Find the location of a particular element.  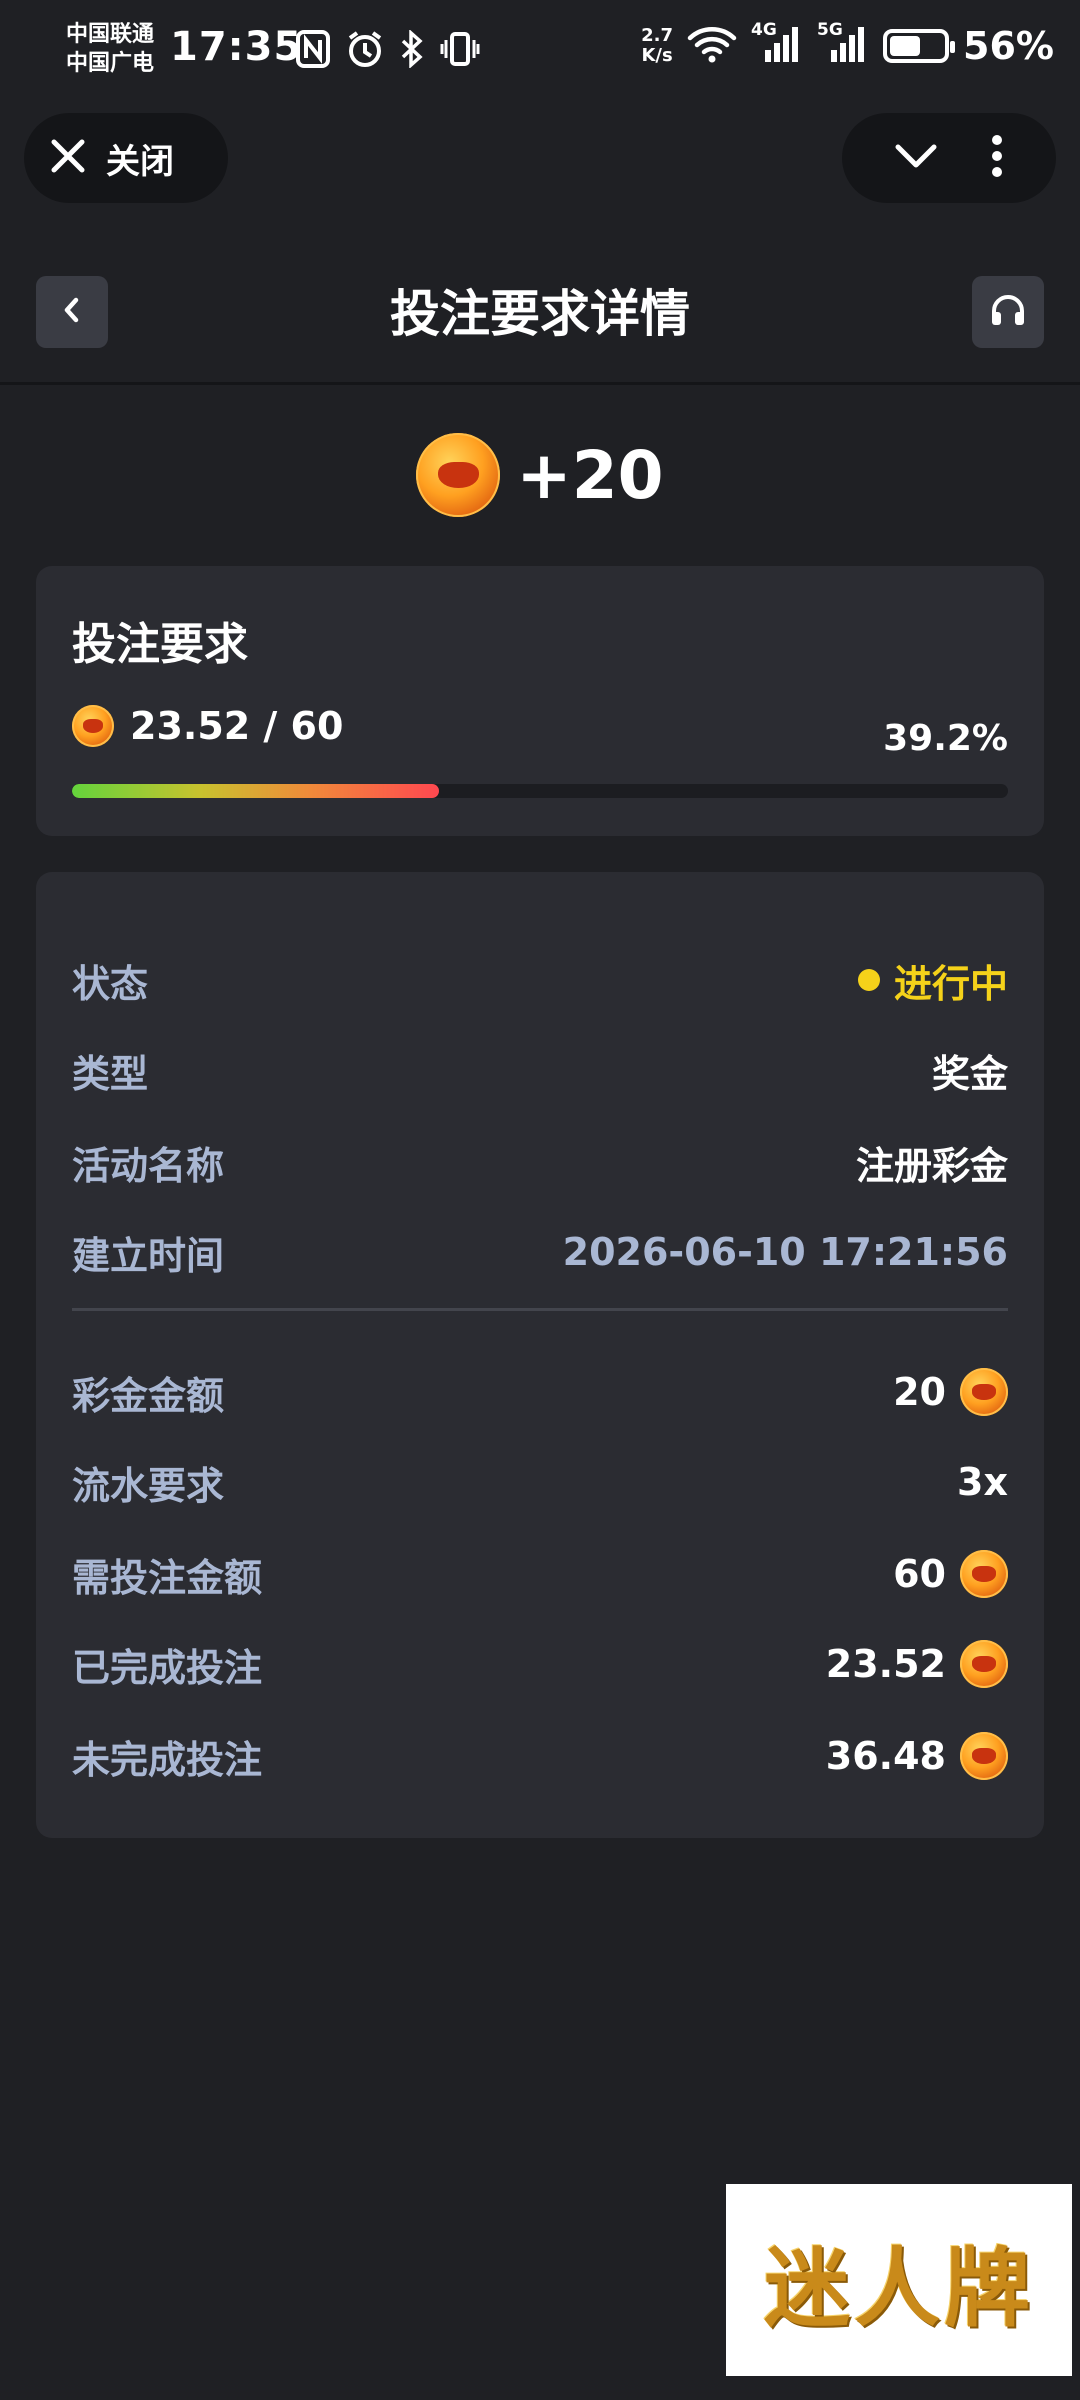

wifi-icon is located at coordinates (712, 46).